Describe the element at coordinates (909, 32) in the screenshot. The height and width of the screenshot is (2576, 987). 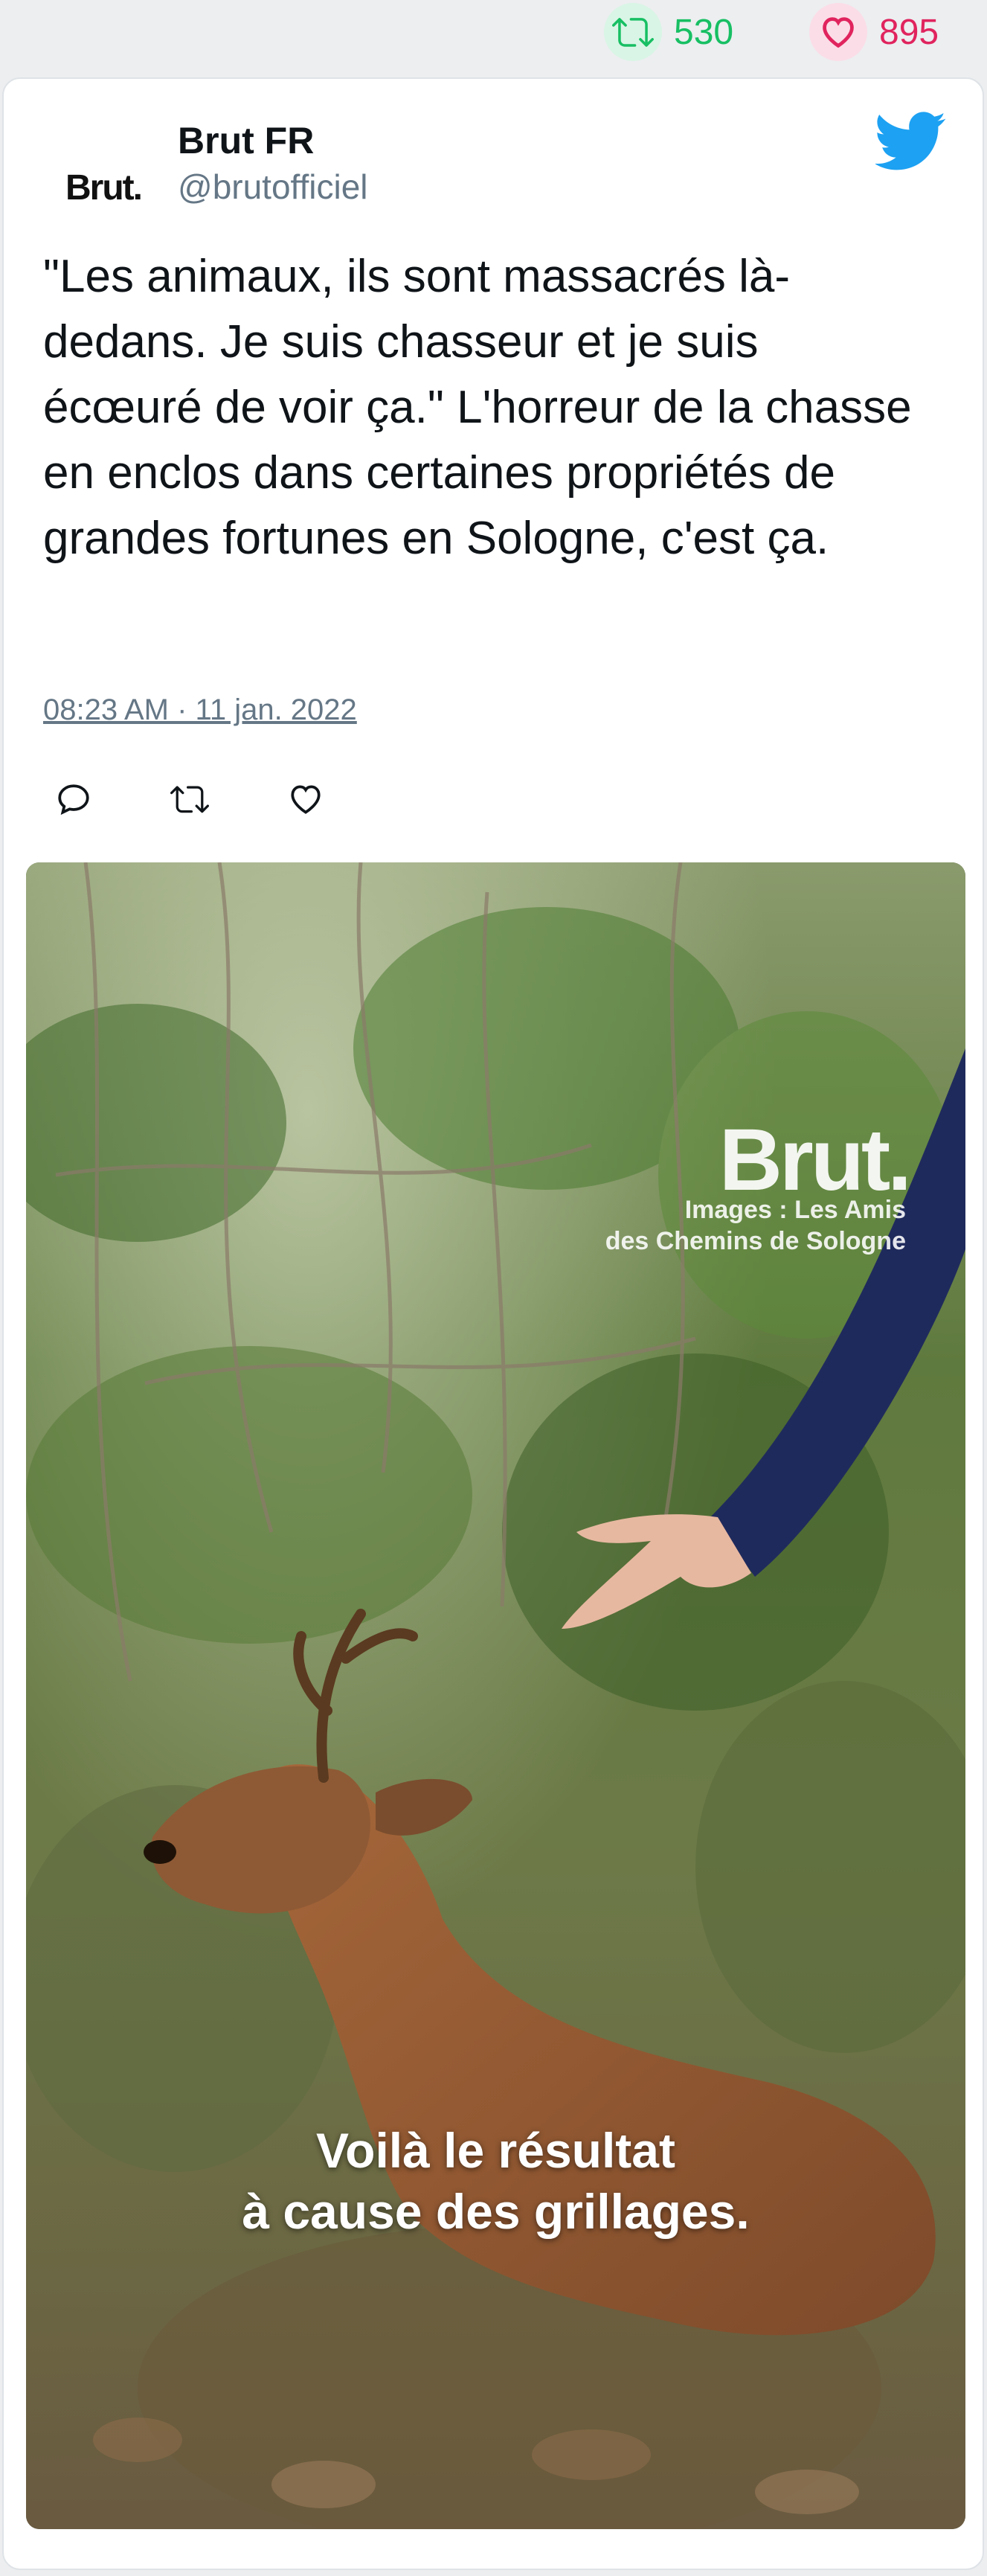
I see `like-count: 895` at that location.